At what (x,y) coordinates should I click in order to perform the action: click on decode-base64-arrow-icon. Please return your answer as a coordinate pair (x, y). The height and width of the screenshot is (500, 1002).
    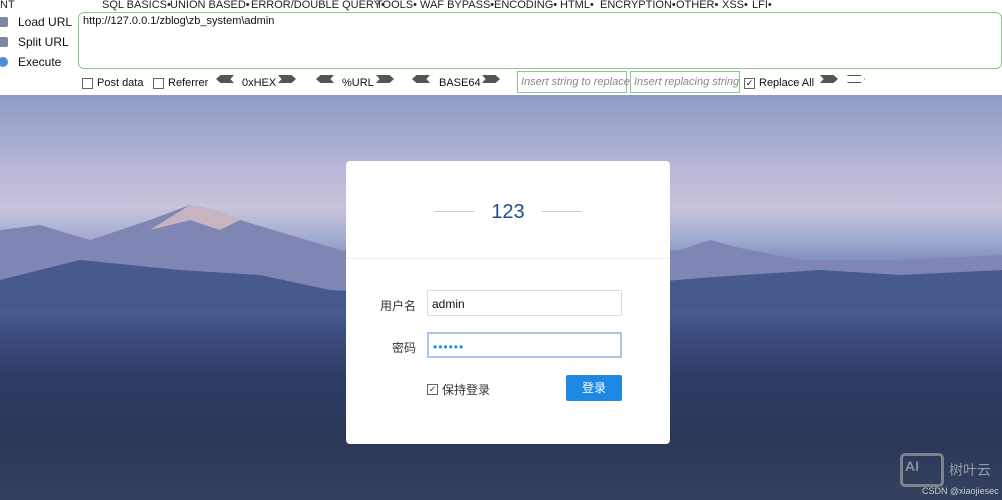
    Looking at the image, I should click on (421, 79).